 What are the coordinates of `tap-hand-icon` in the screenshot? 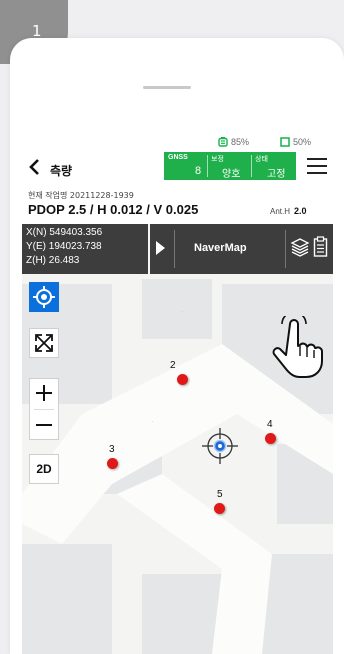 It's located at (297, 347).